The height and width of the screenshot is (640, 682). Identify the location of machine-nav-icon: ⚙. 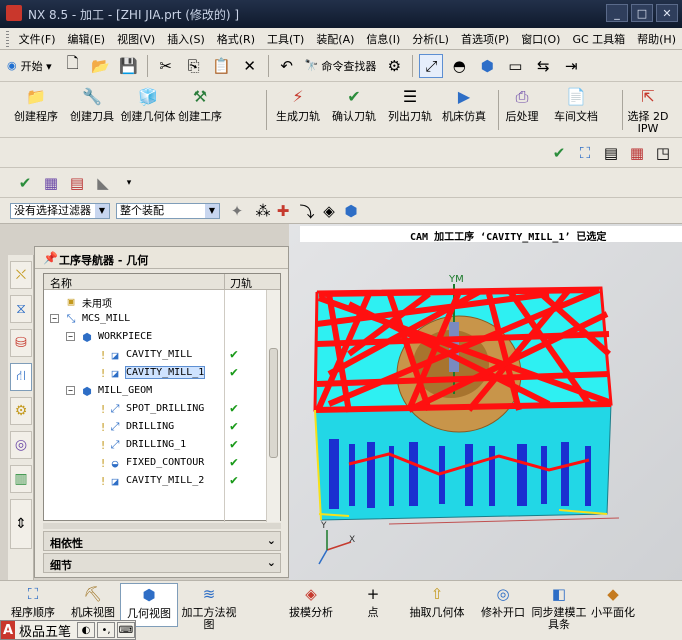
(21, 411).